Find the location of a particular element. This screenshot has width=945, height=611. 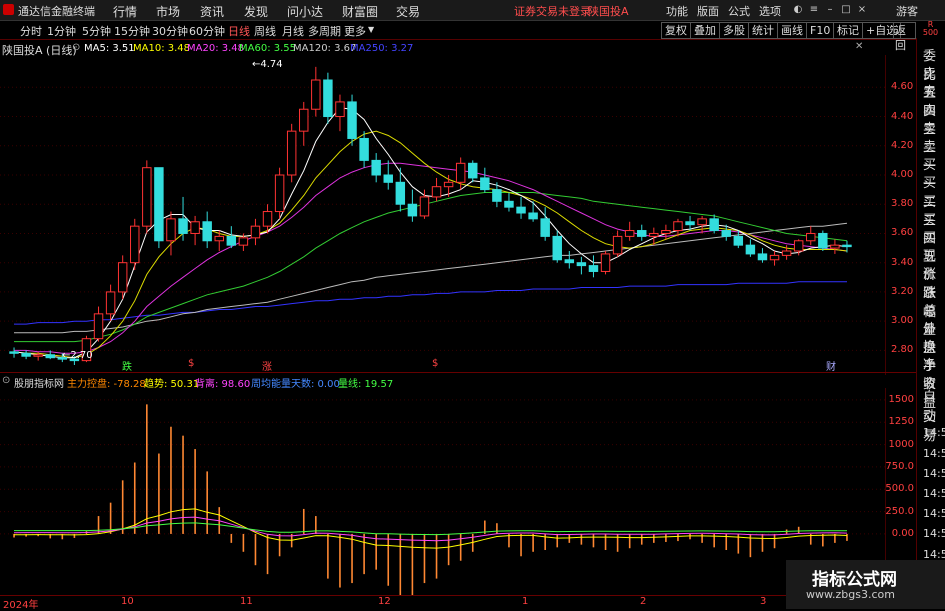

close-icon: × is located at coordinates (862, 10).